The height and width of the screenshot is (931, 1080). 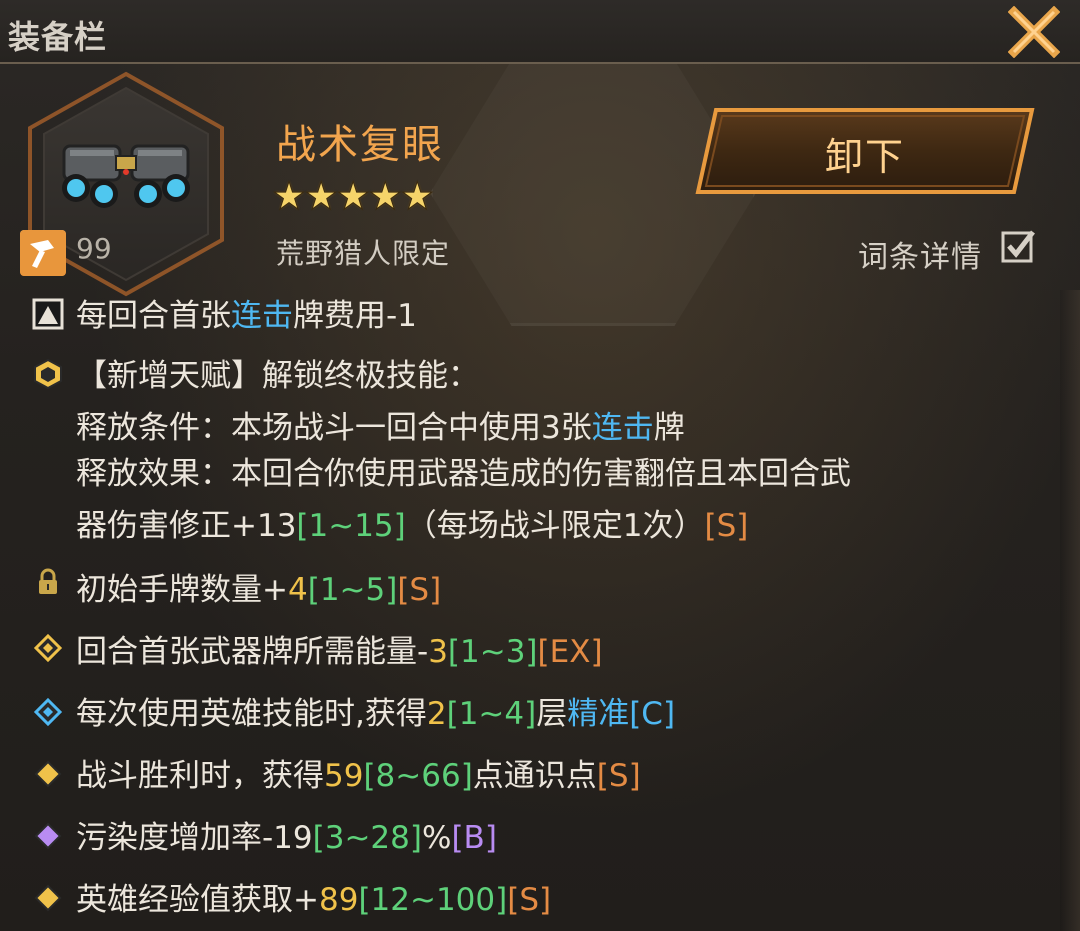 I want to click on list-item: 英雄经验值获取+89[12~100][S], so click(x=314, y=900).